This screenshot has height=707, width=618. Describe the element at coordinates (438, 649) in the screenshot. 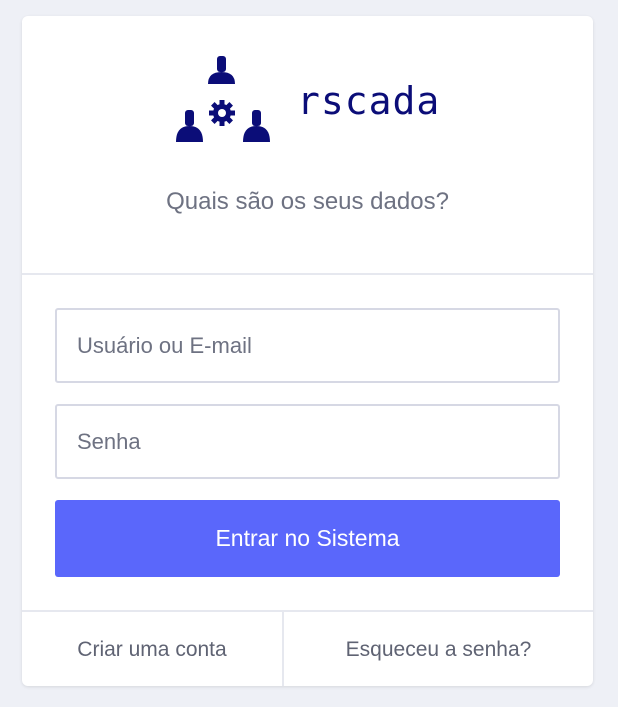

I see `forgot-password-link: Esqueceu a senha?` at that location.